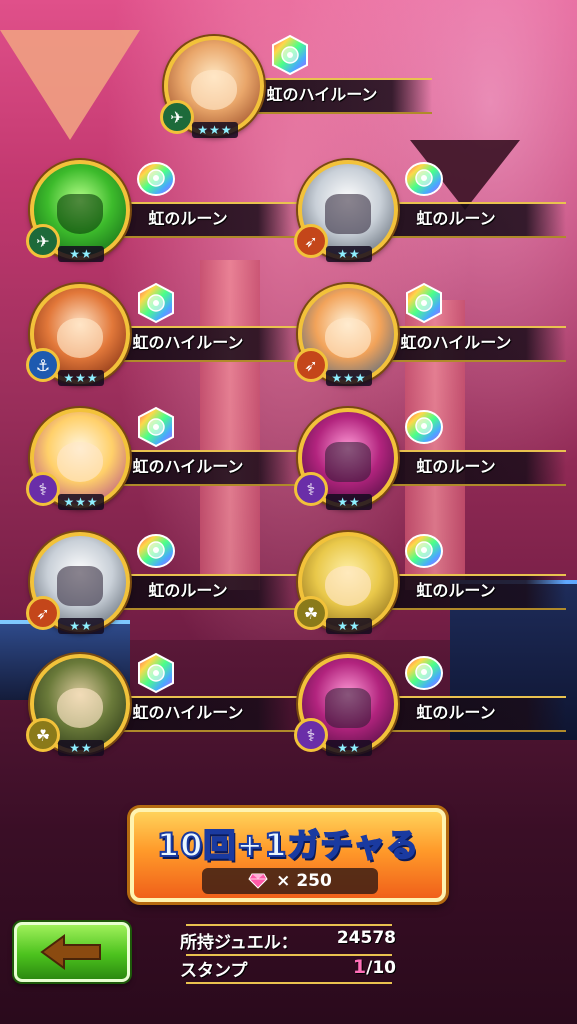 The width and height of the screenshot is (577, 1024). I want to click on gacha-cost-value: × 250, so click(304, 881).